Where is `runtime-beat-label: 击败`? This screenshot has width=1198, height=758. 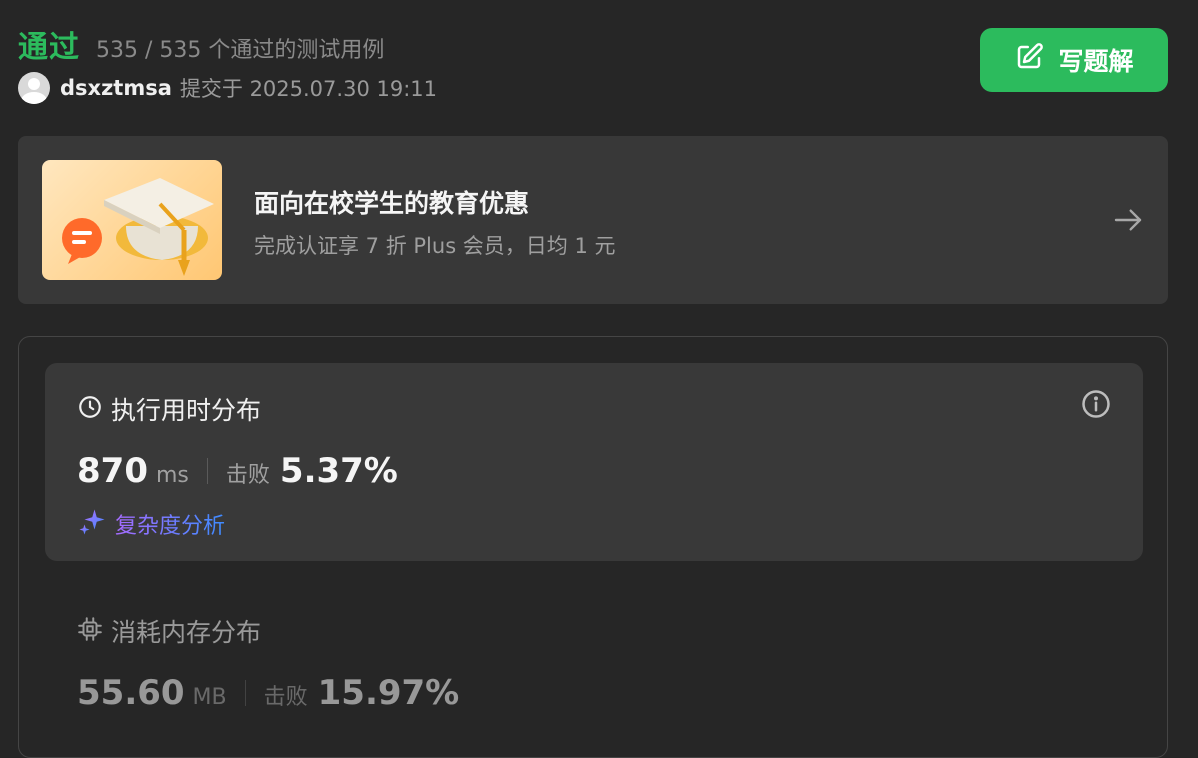 runtime-beat-label: 击败 is located at coordinates (247, 475).